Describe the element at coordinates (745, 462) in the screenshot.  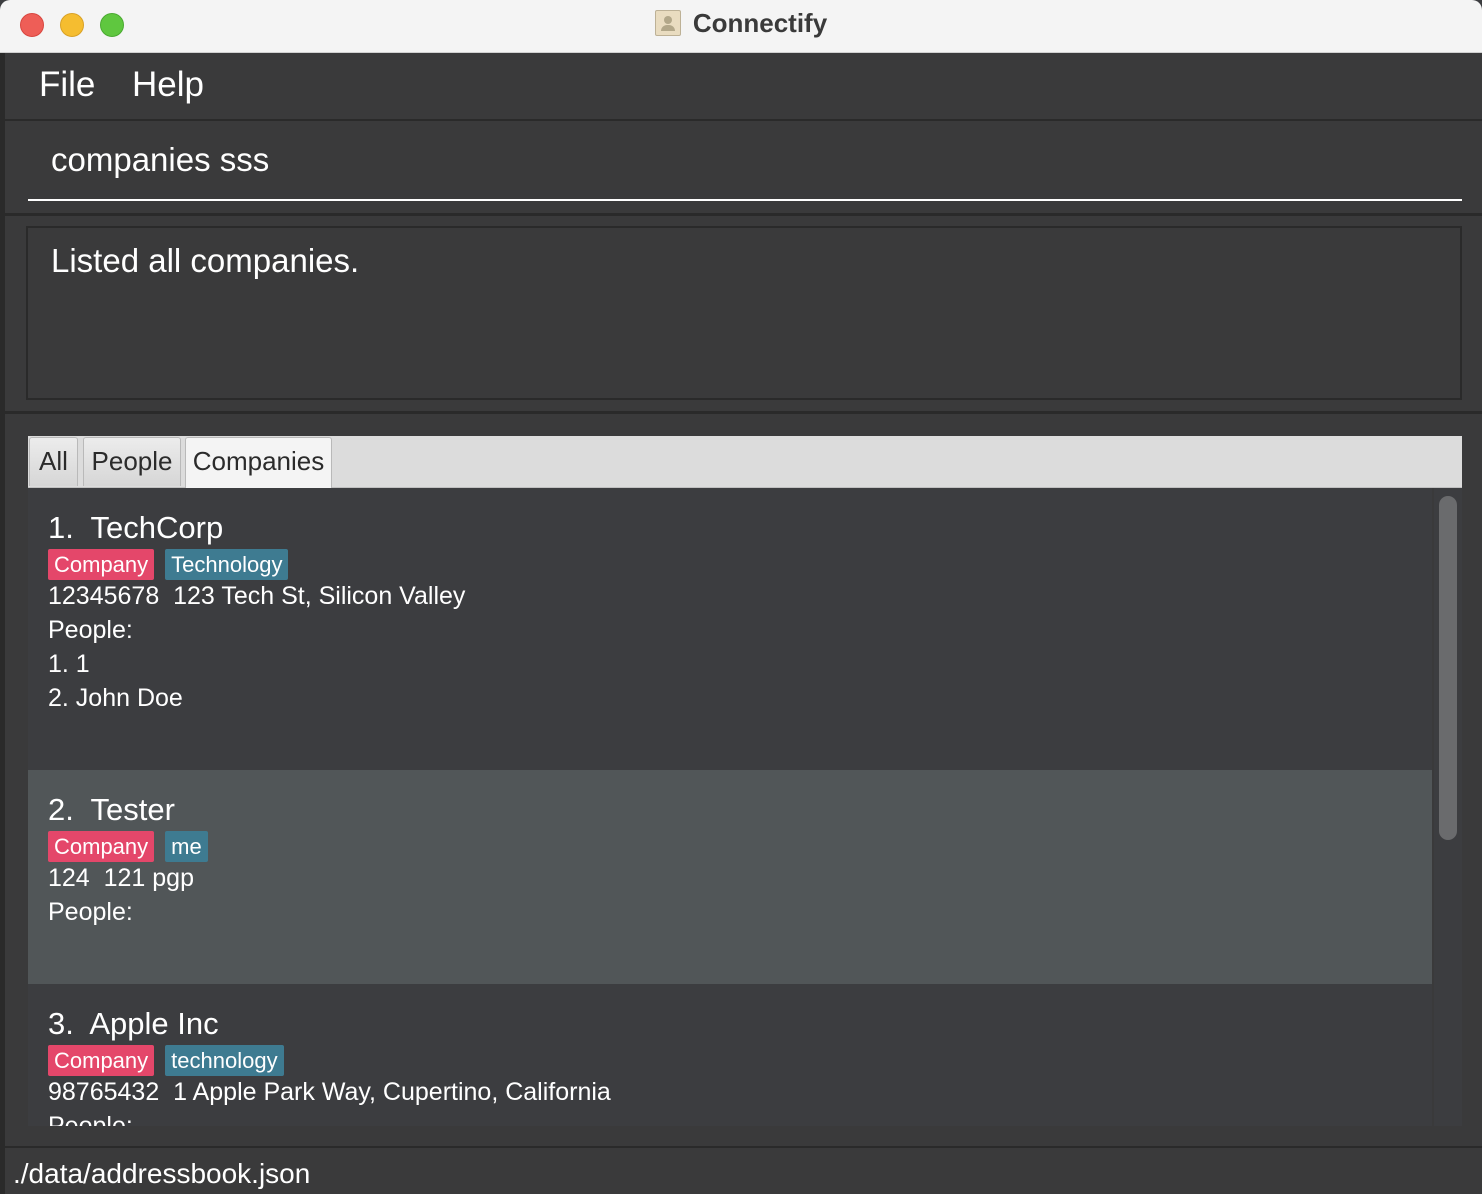
I see `tab-bar: All People Companies` at that location.